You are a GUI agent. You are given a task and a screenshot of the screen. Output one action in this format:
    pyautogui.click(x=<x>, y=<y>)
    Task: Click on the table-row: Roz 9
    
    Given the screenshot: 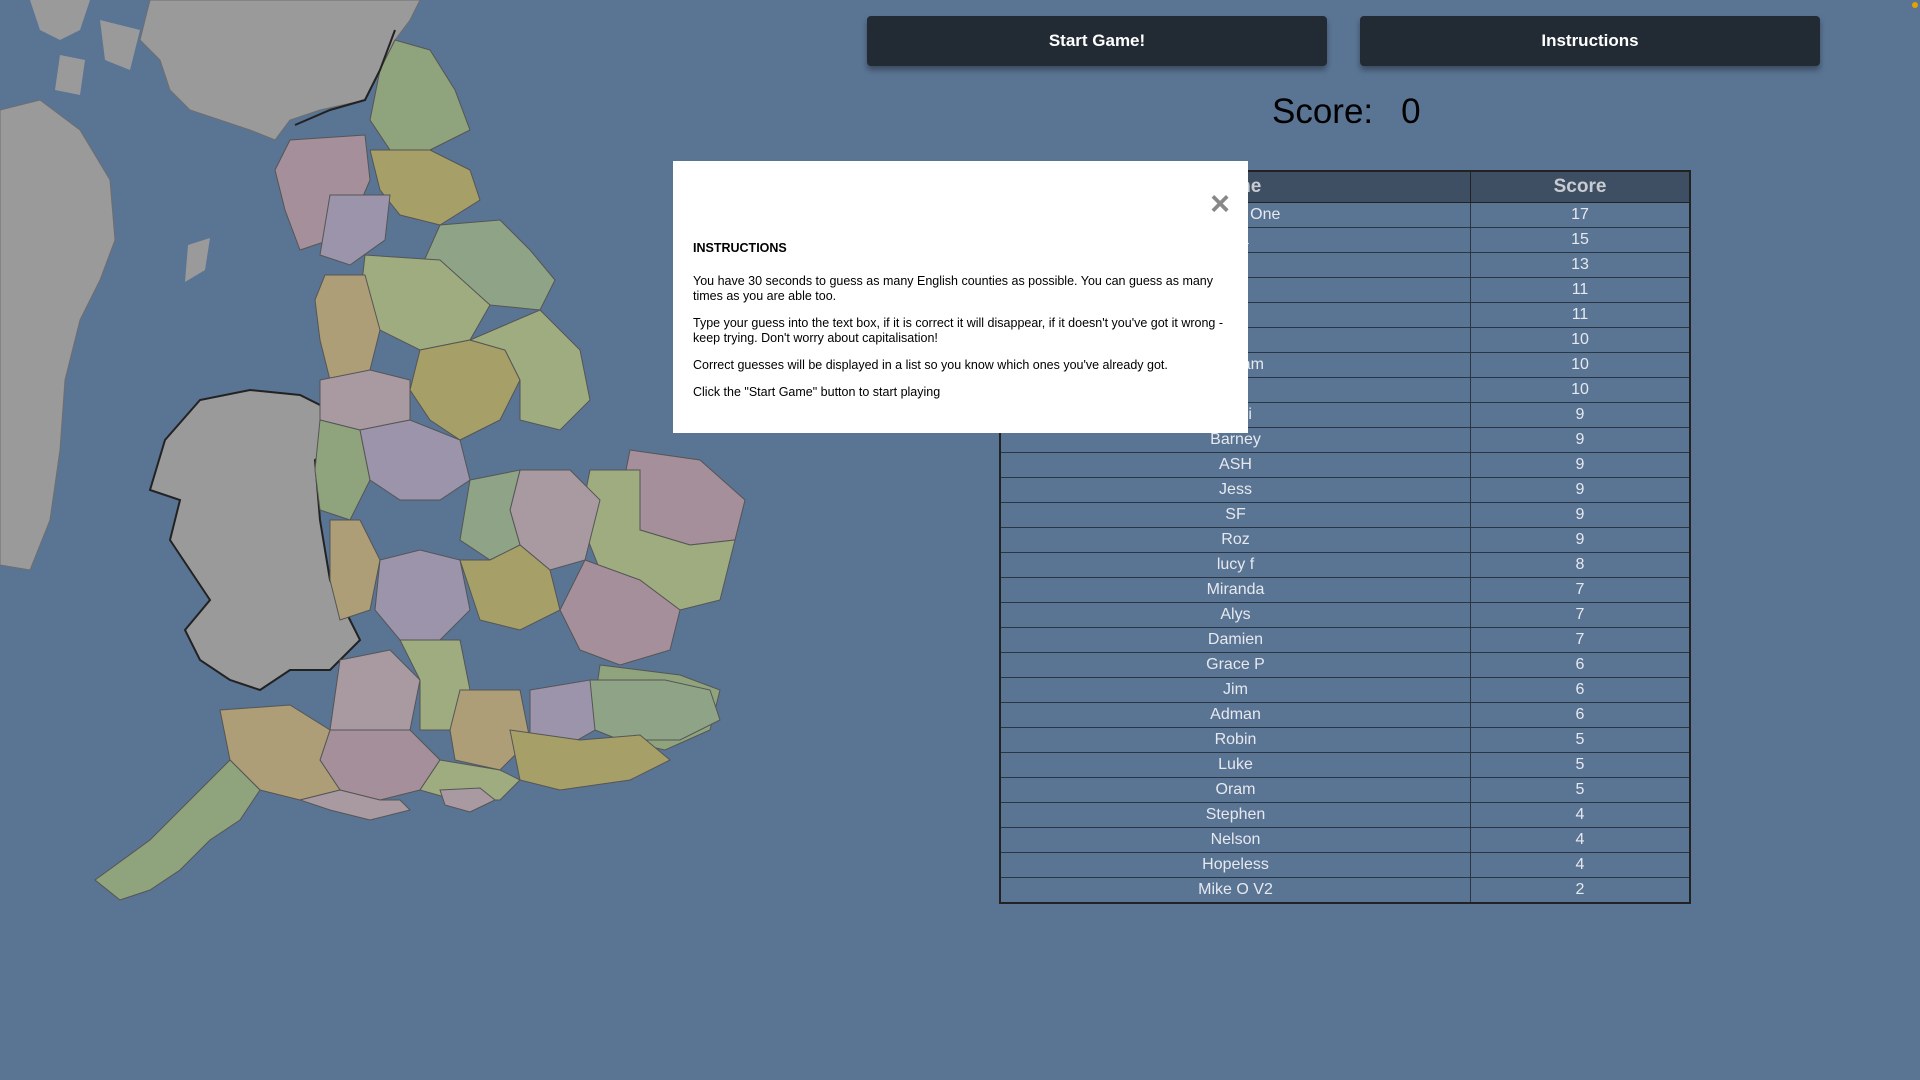 What is the action you would take?
    pyautogui.click(x=1345, y=540)
    